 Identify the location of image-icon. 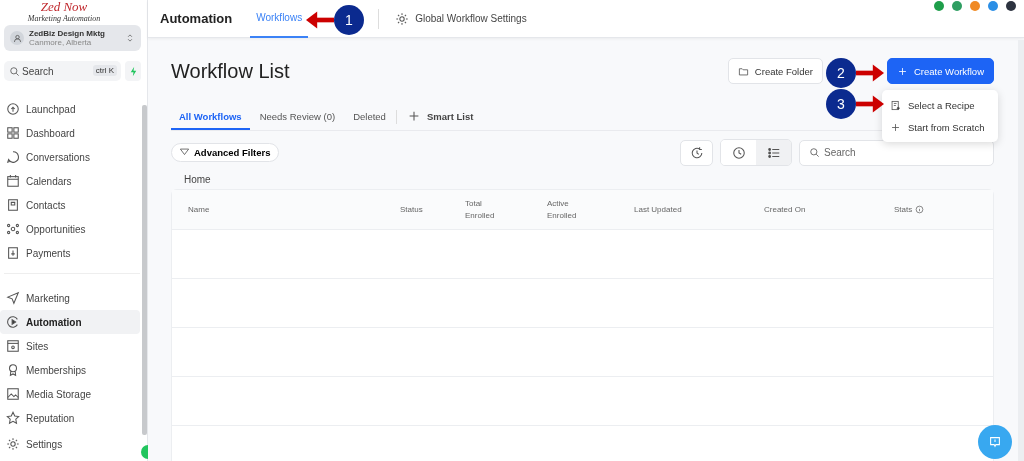
(13, 394).